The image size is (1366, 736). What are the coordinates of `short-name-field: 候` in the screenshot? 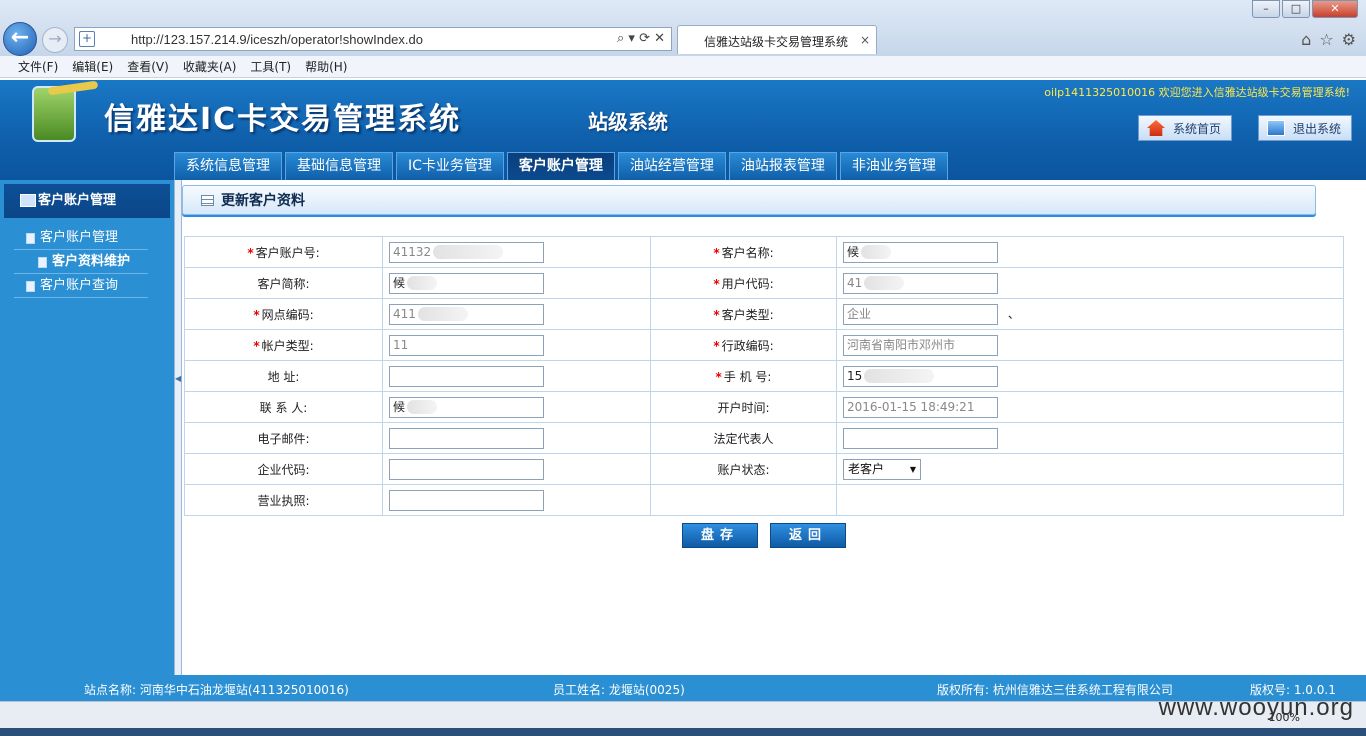 It's located at (466, 283).